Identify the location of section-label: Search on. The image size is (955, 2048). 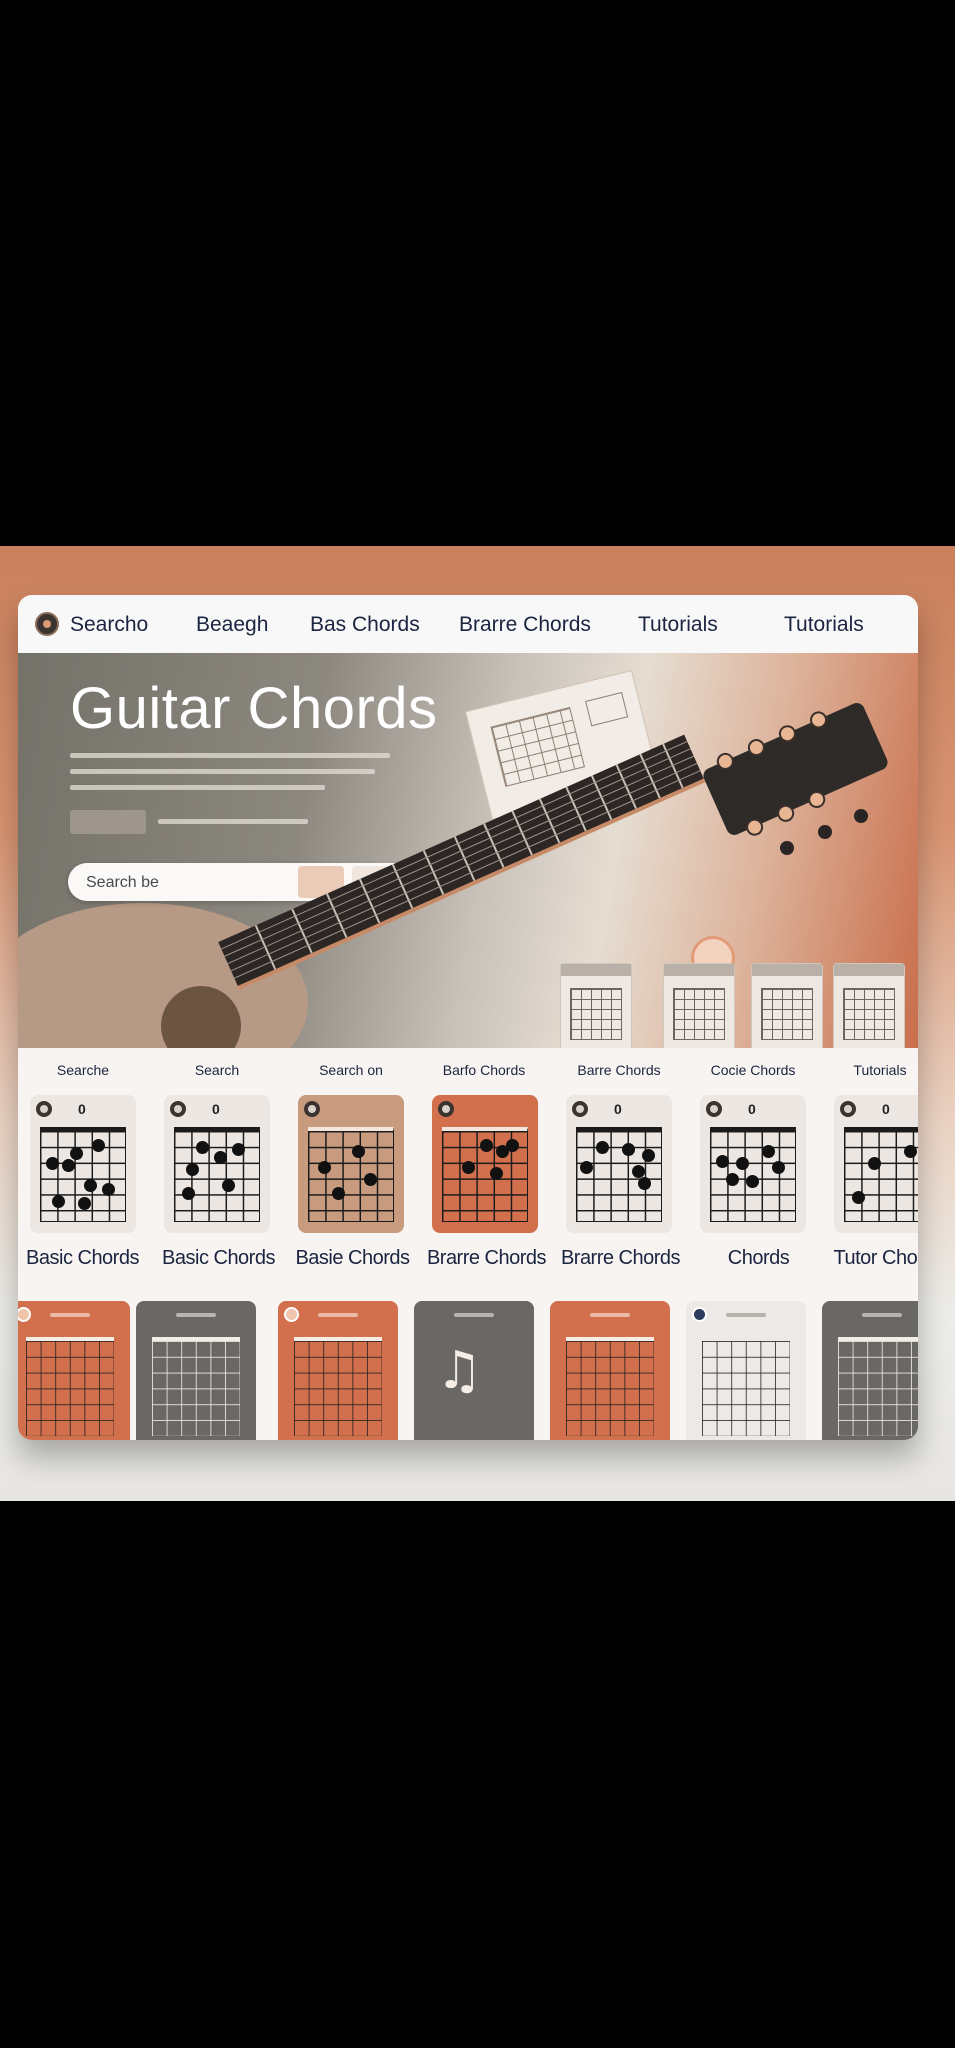
(351, 1070).